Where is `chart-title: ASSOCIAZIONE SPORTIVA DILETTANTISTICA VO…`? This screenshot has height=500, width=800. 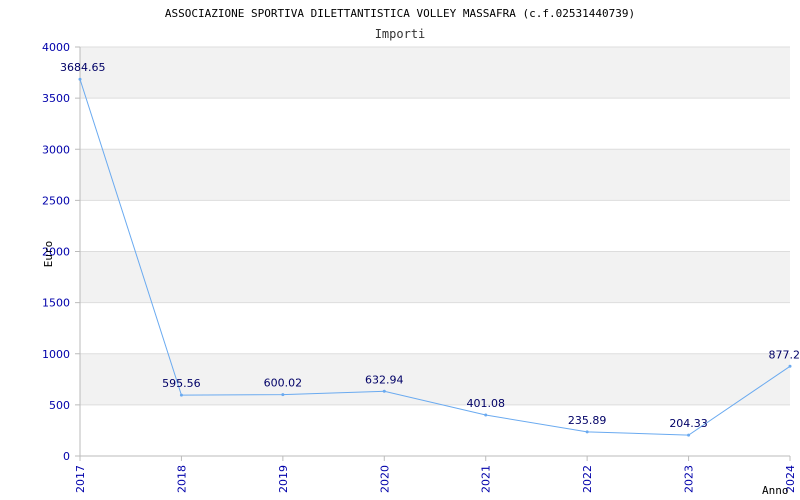 chart-title: ASSOCIAZIONE SPORTIVA DILETTANTISTICA VO… is located at coordinates (400, 13).